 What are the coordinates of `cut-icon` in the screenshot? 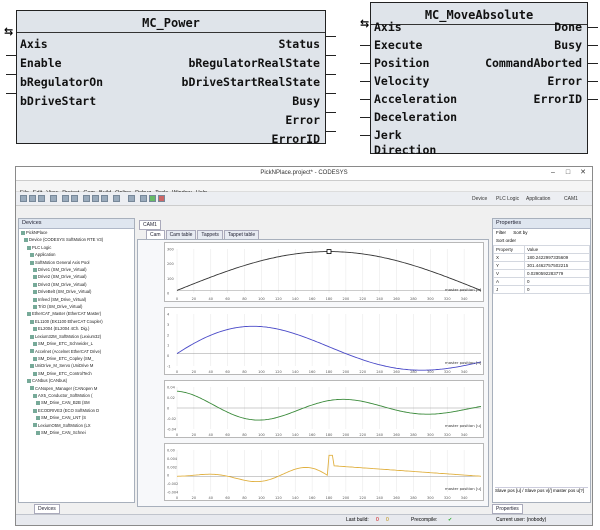 It's located at (86, 198).